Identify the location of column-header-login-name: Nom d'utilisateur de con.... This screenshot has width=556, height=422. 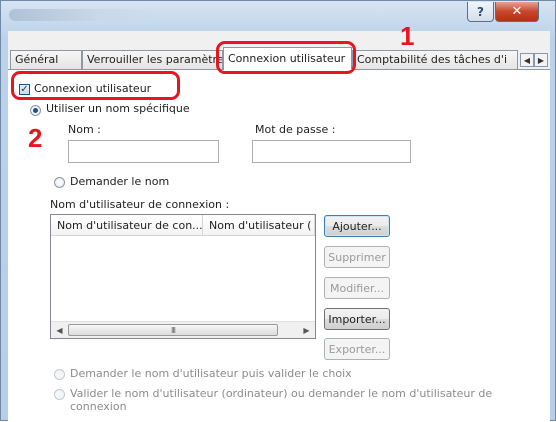
(127, 225).